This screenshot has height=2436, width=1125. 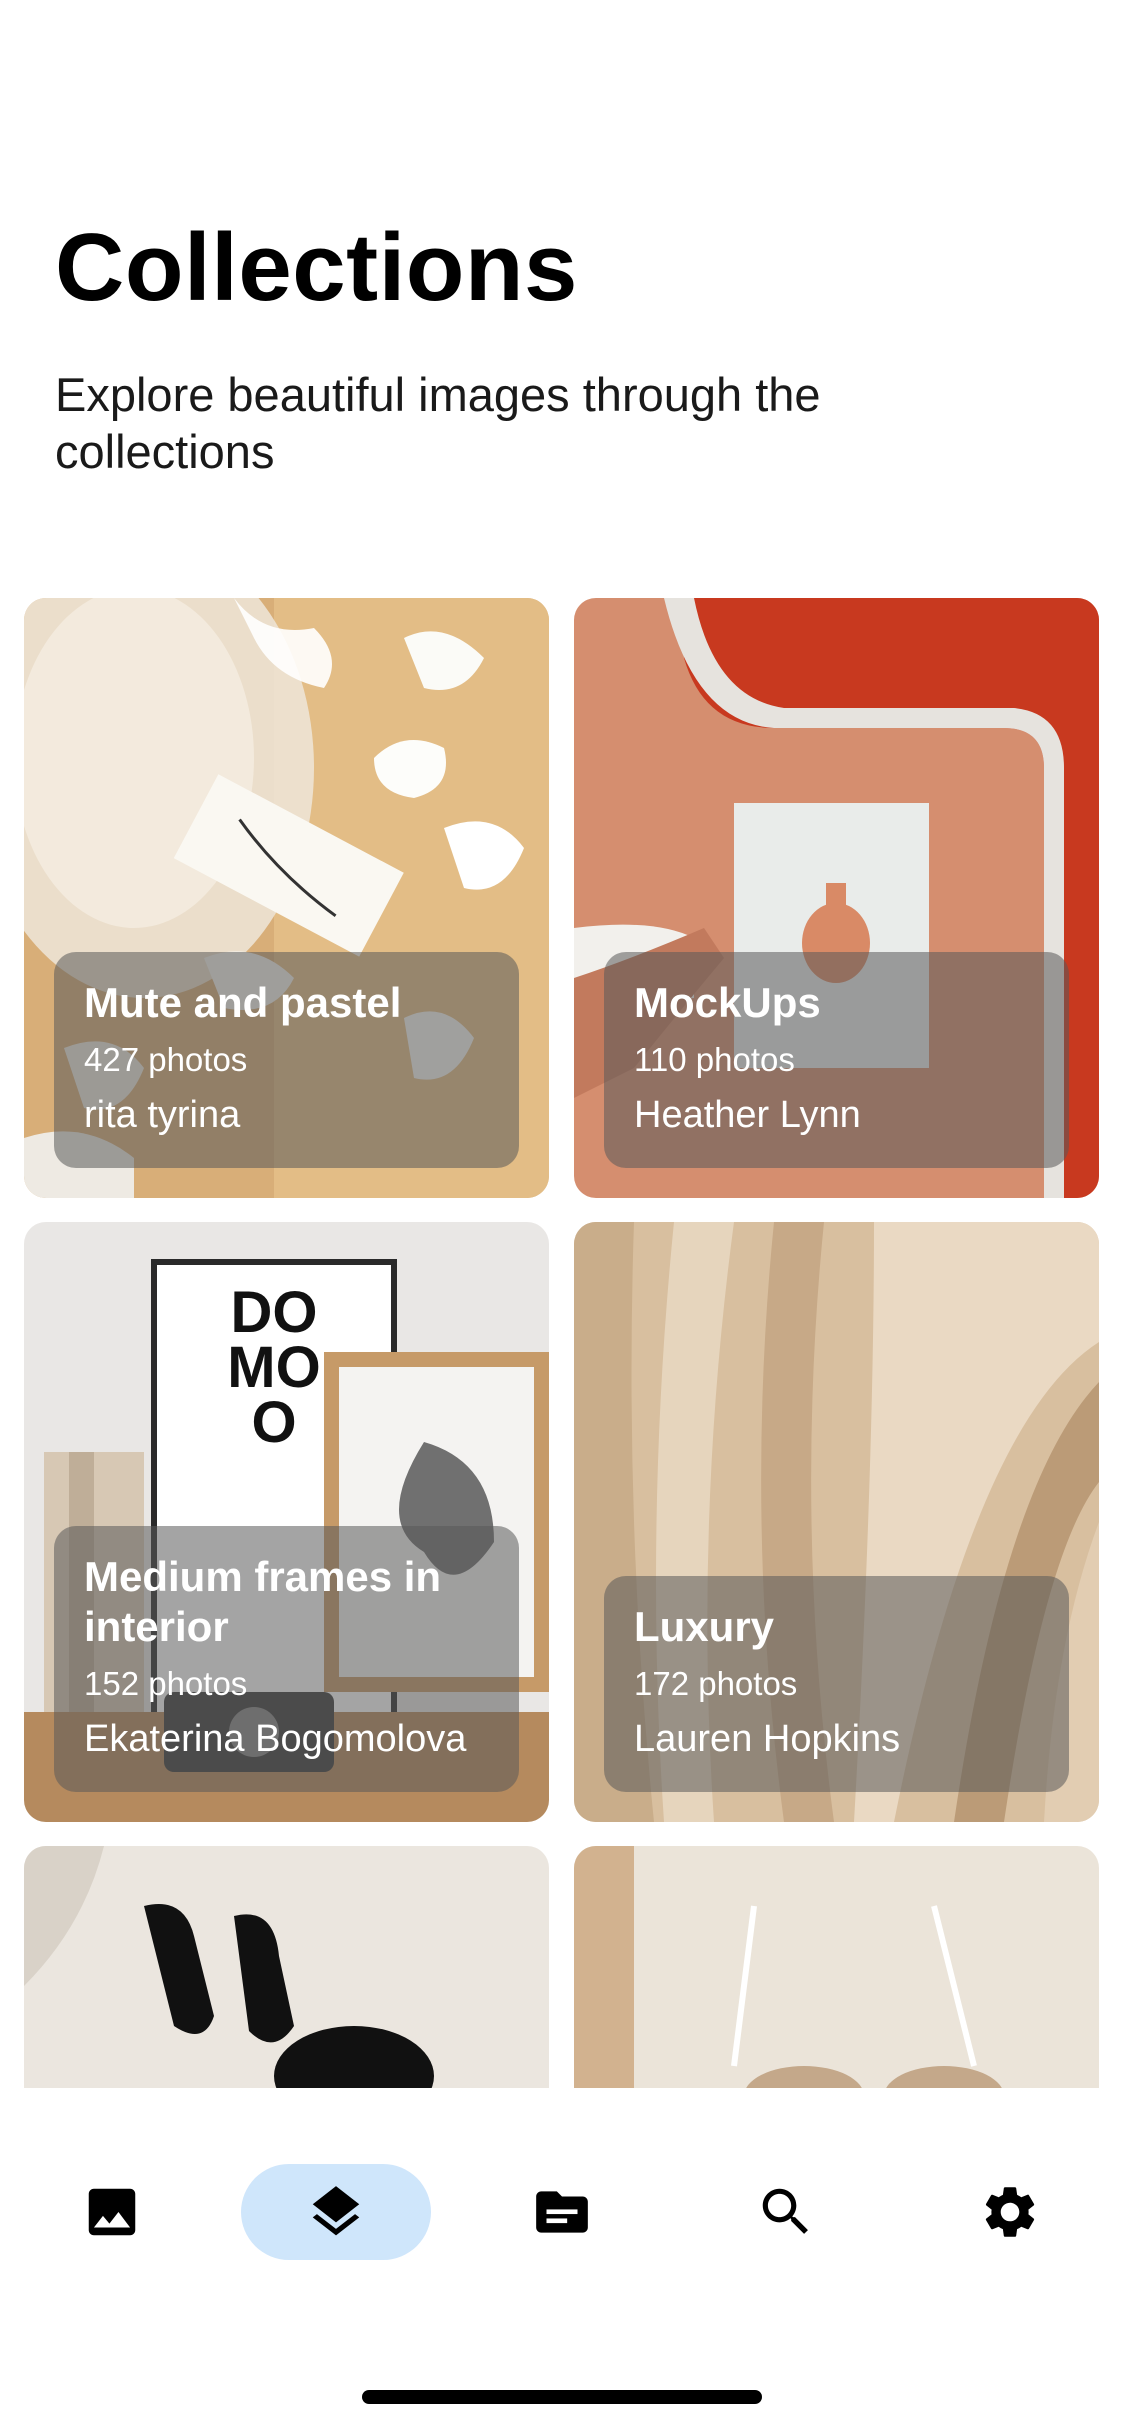 I want to click on search-icon, so click(x=785, y=2211).